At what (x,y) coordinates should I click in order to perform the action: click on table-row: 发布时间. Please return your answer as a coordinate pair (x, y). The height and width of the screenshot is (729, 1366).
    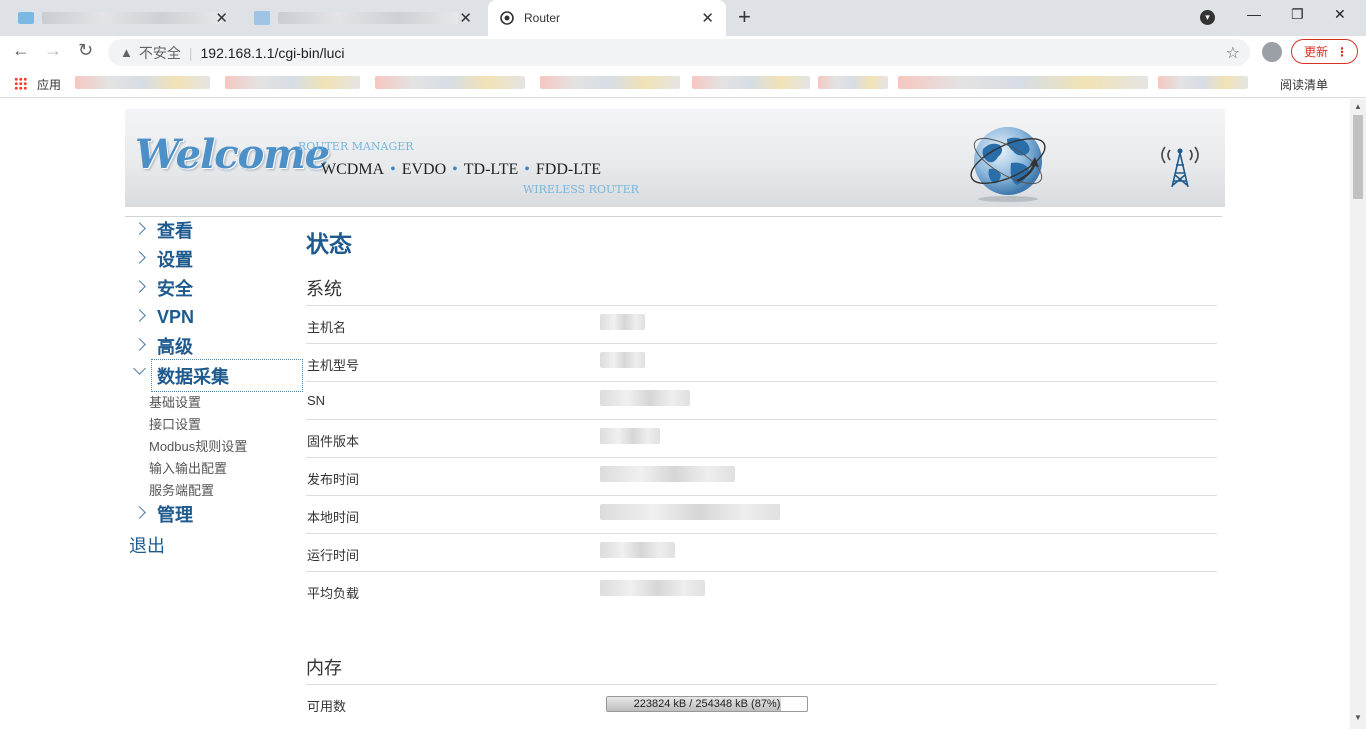
    Looking at the image, I should click on (761, 476).